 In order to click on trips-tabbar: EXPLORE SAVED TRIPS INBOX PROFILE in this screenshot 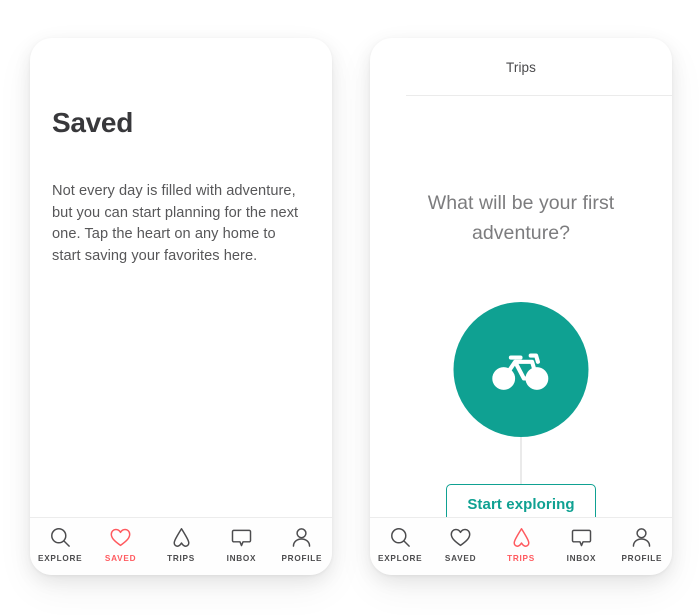, I will do `click(521, 546)`.